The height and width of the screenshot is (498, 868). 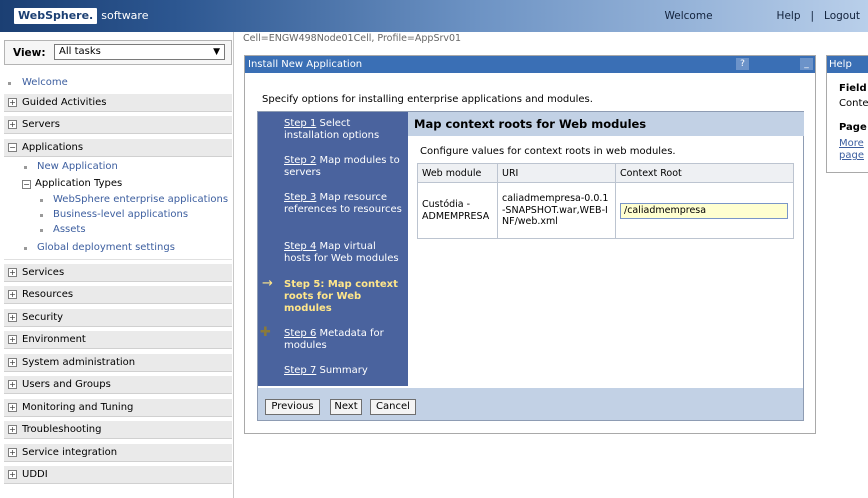 What do you see at coordinates (267, 283) in the screenshot?
I see `current-step-arrow-icon: →` at bounding box center [267, 283].